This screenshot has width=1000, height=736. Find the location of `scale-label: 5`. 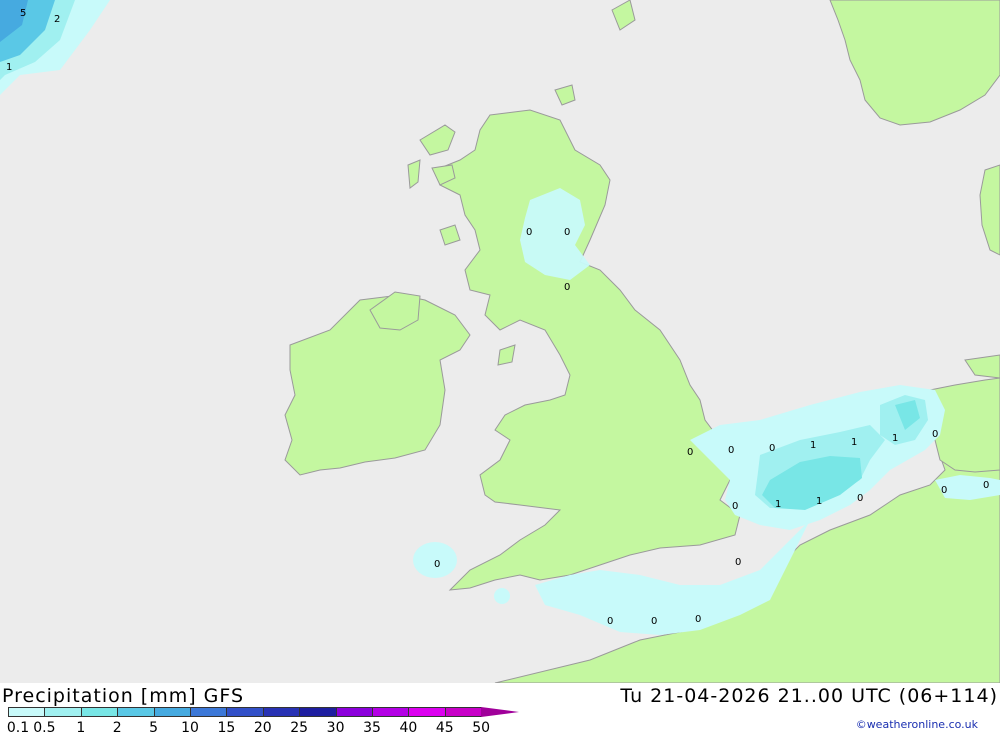

scale-label: 5 is located at coordinates (154, 728).